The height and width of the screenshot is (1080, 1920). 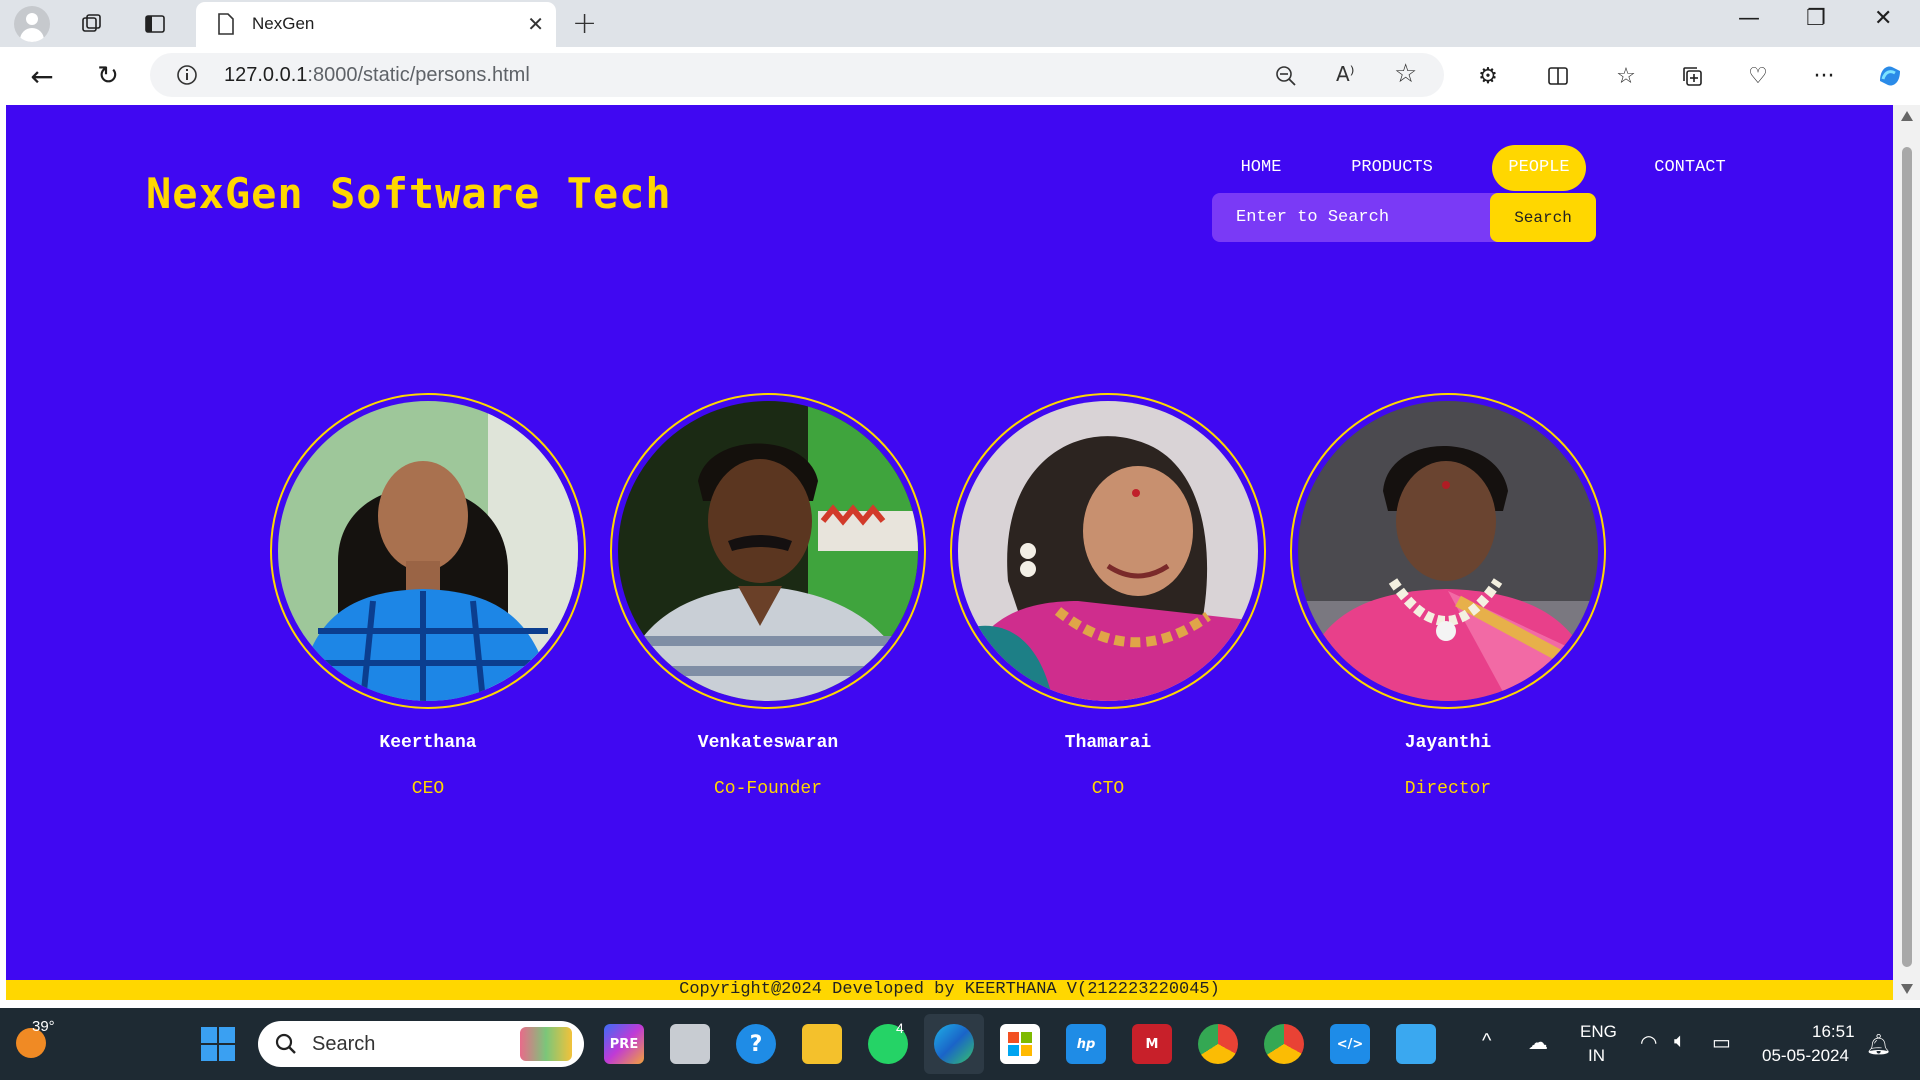 I want to click on taskbar-search-label: Search, so click(x=344, y=1044).